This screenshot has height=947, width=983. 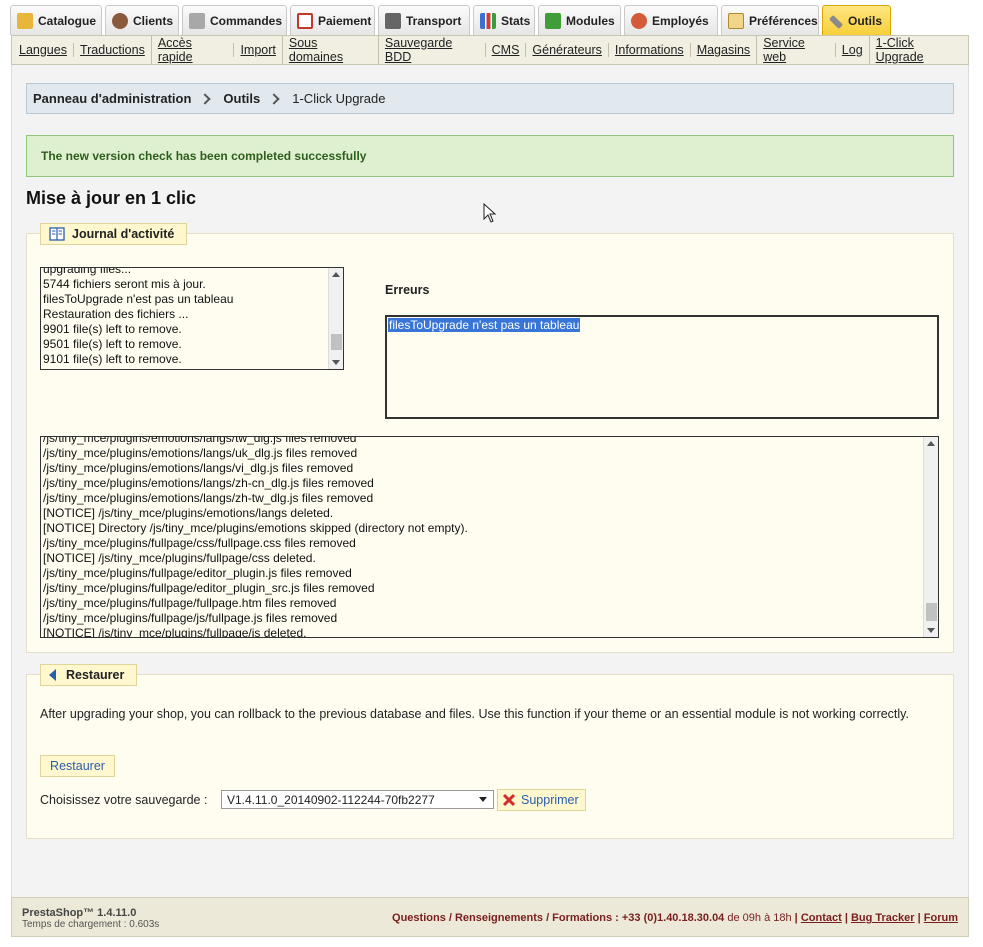 I want to click on footer-link-contact: Contact, so click(x=821, y=918).